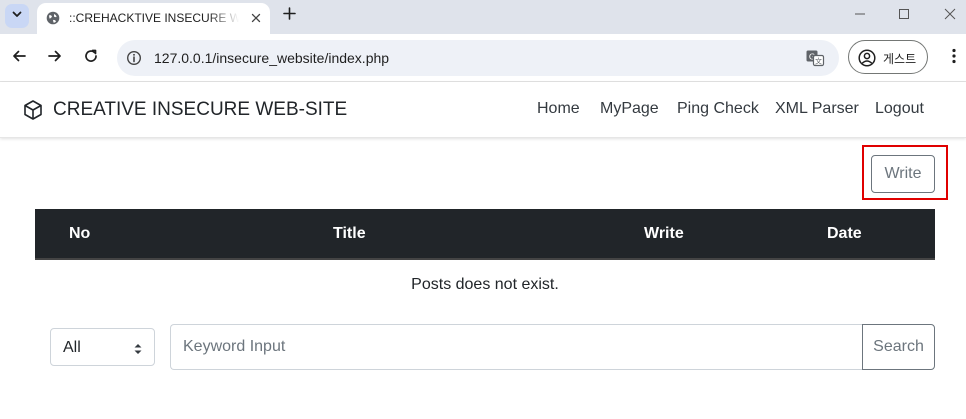 The image size is (966, 419). Describe the element at coordinates (134, 58) in the screenshot. I see `site-info-icon` at that location.